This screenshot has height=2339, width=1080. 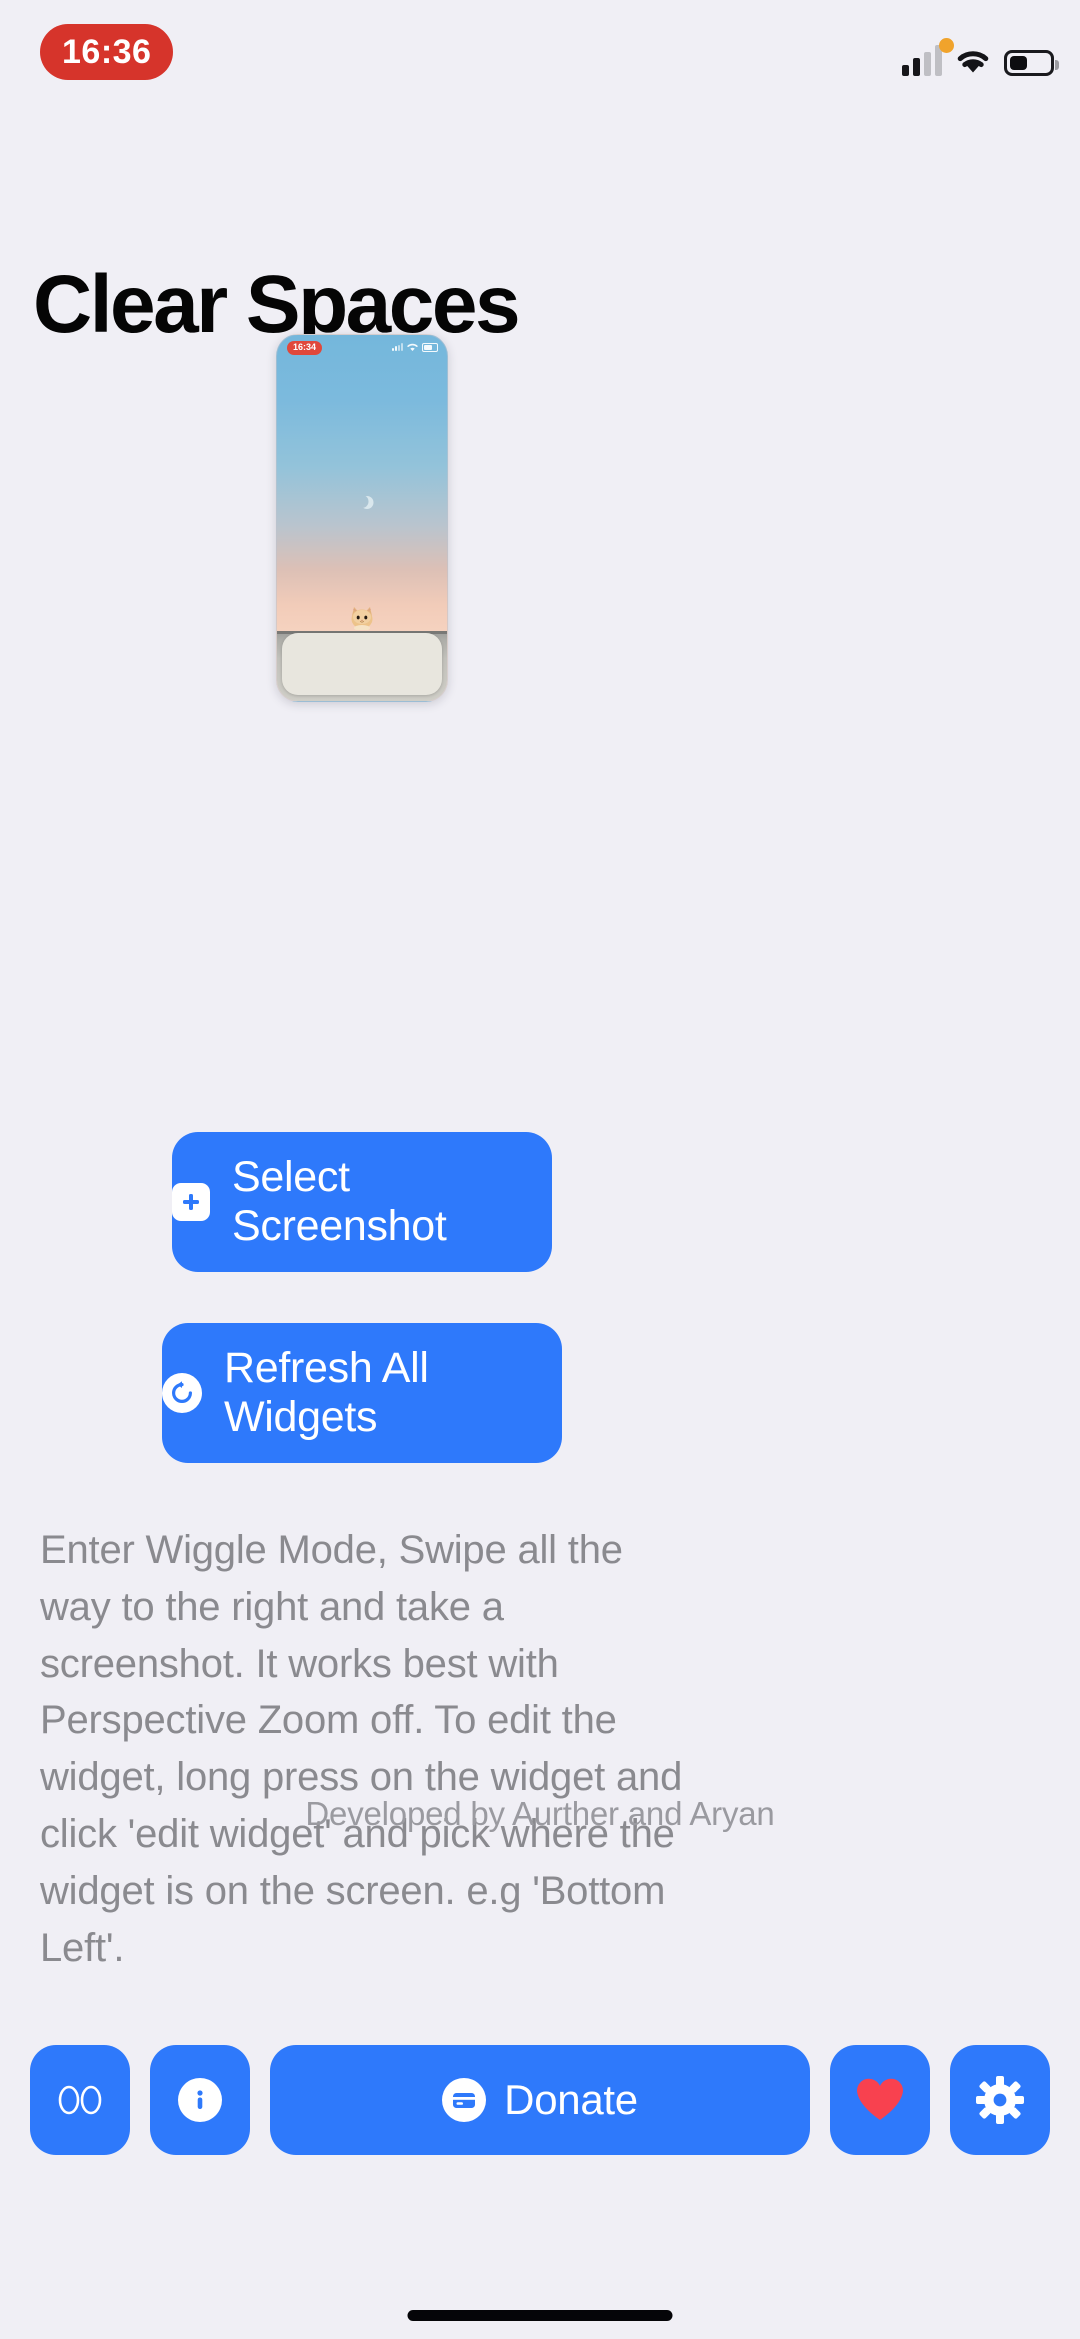 I want to click on eyes-icon, so click(x=80, y=2100).